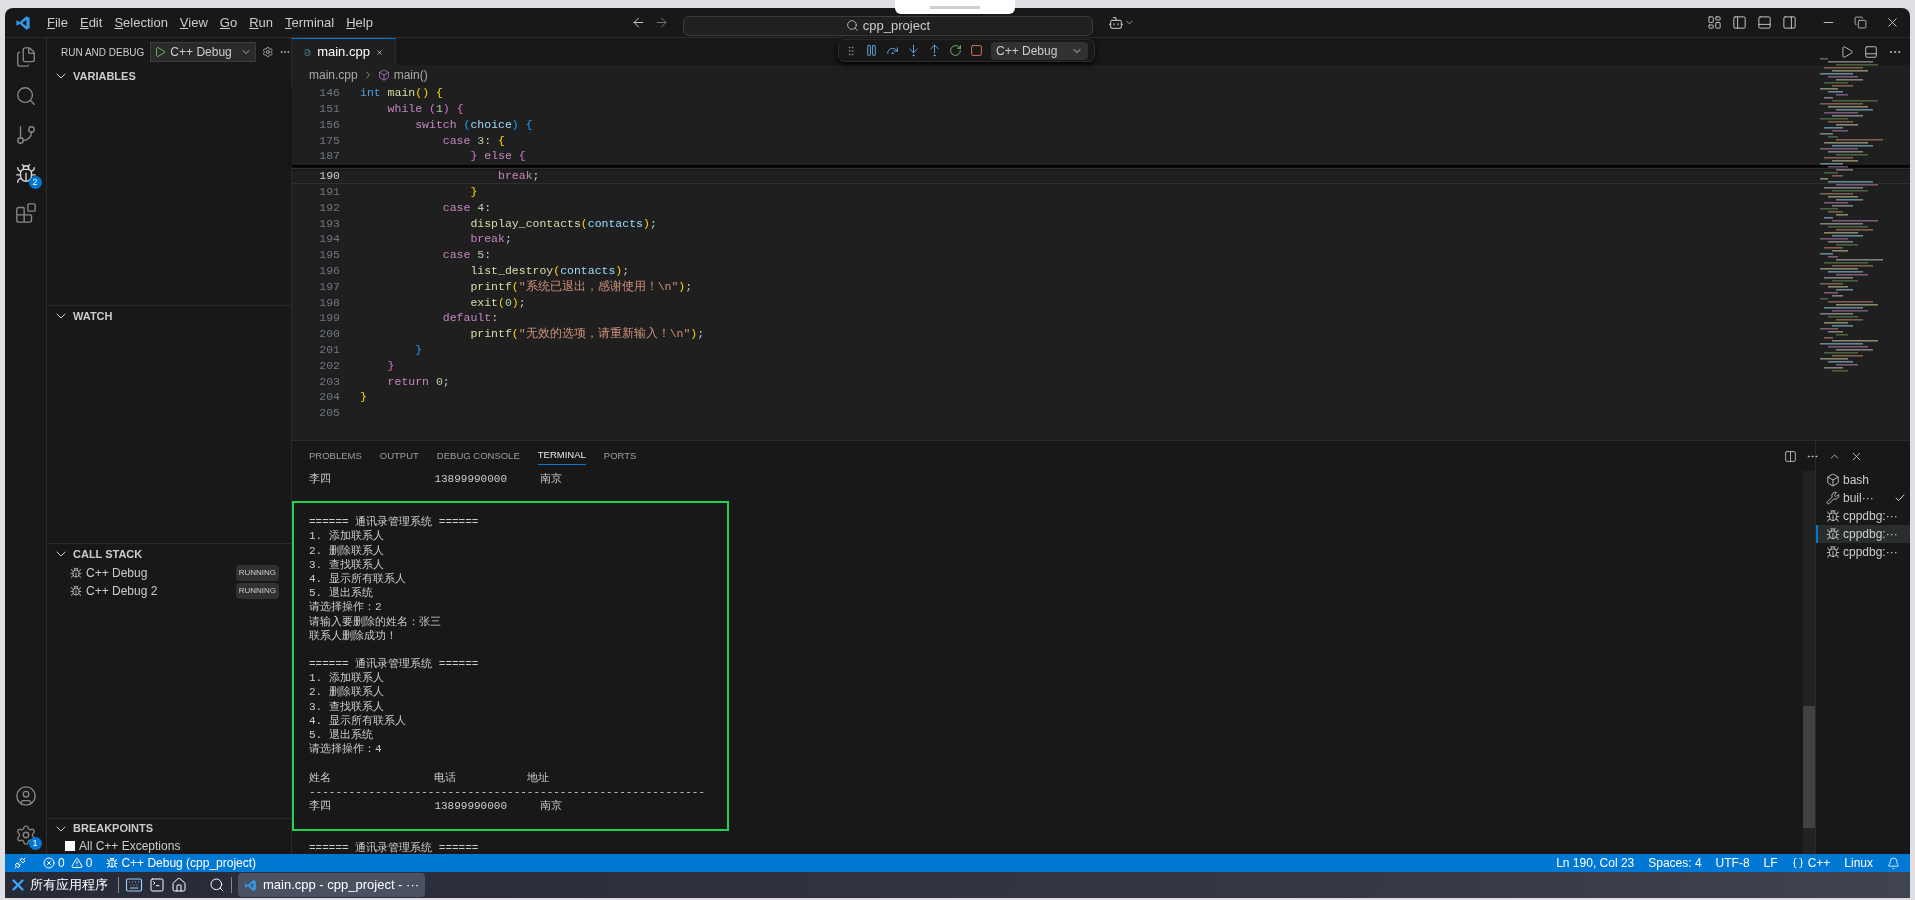 The image size is (1915, 900). I want to click on cursor-position: Ln 190, Col 23, so click(1595, 863).